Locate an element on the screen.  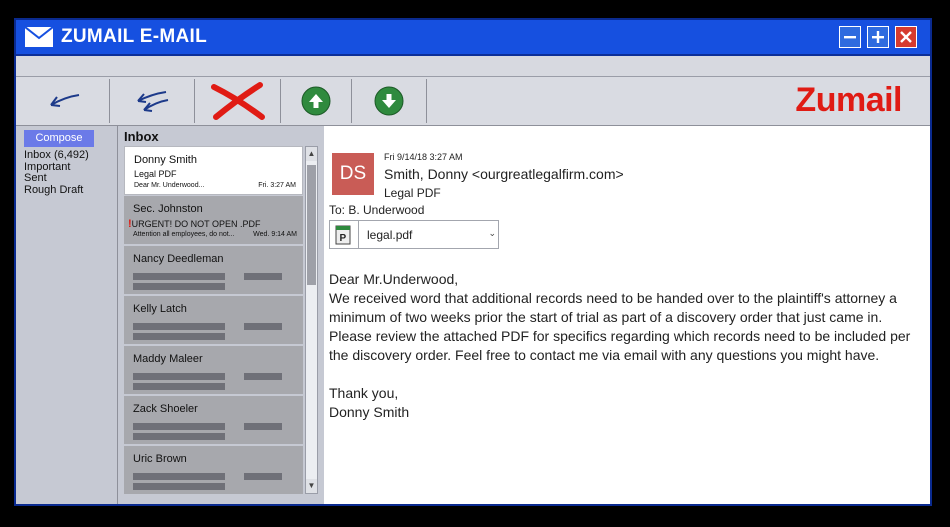
next-message-button is located at coordinates (389, 101).